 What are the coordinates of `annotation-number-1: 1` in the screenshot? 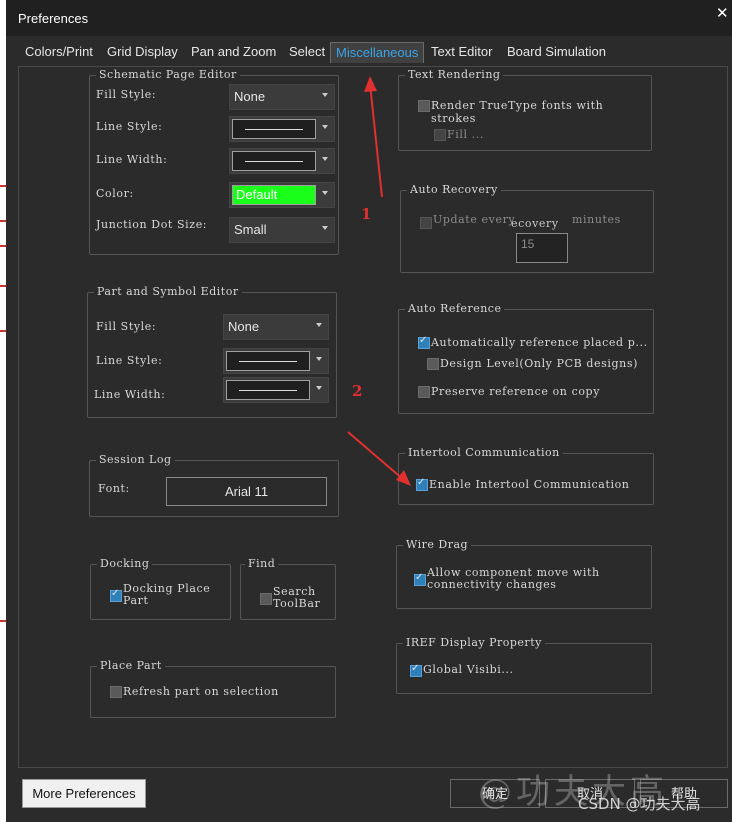 It's located at (366, 214).